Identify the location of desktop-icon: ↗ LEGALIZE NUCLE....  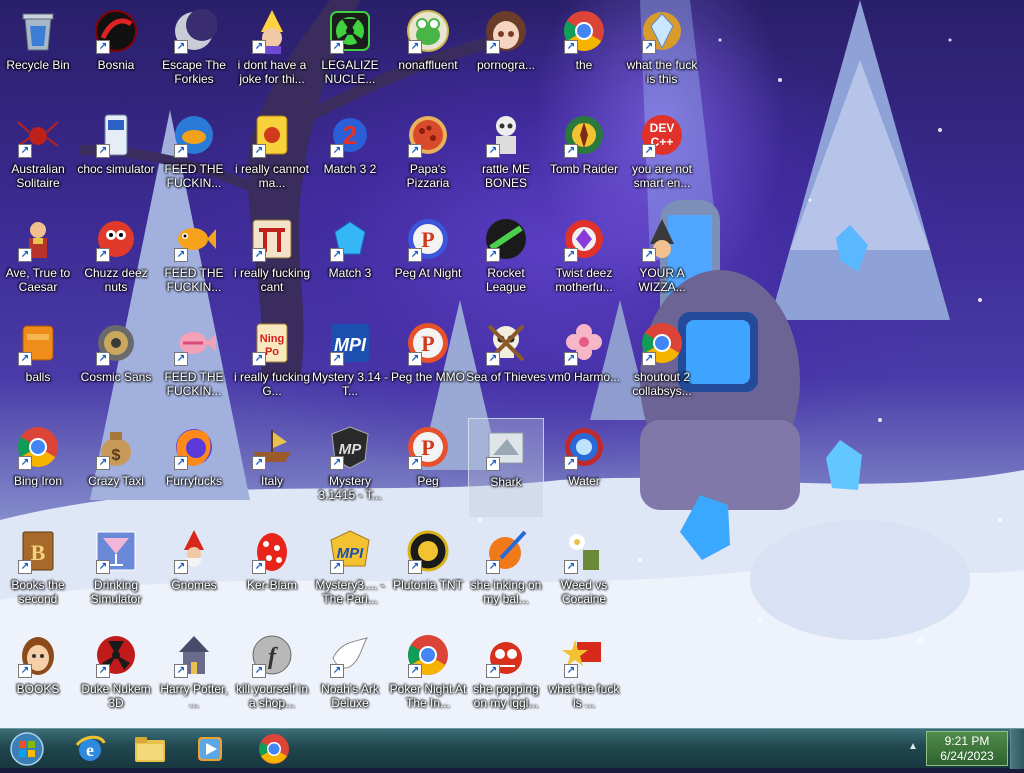
(350, 52).